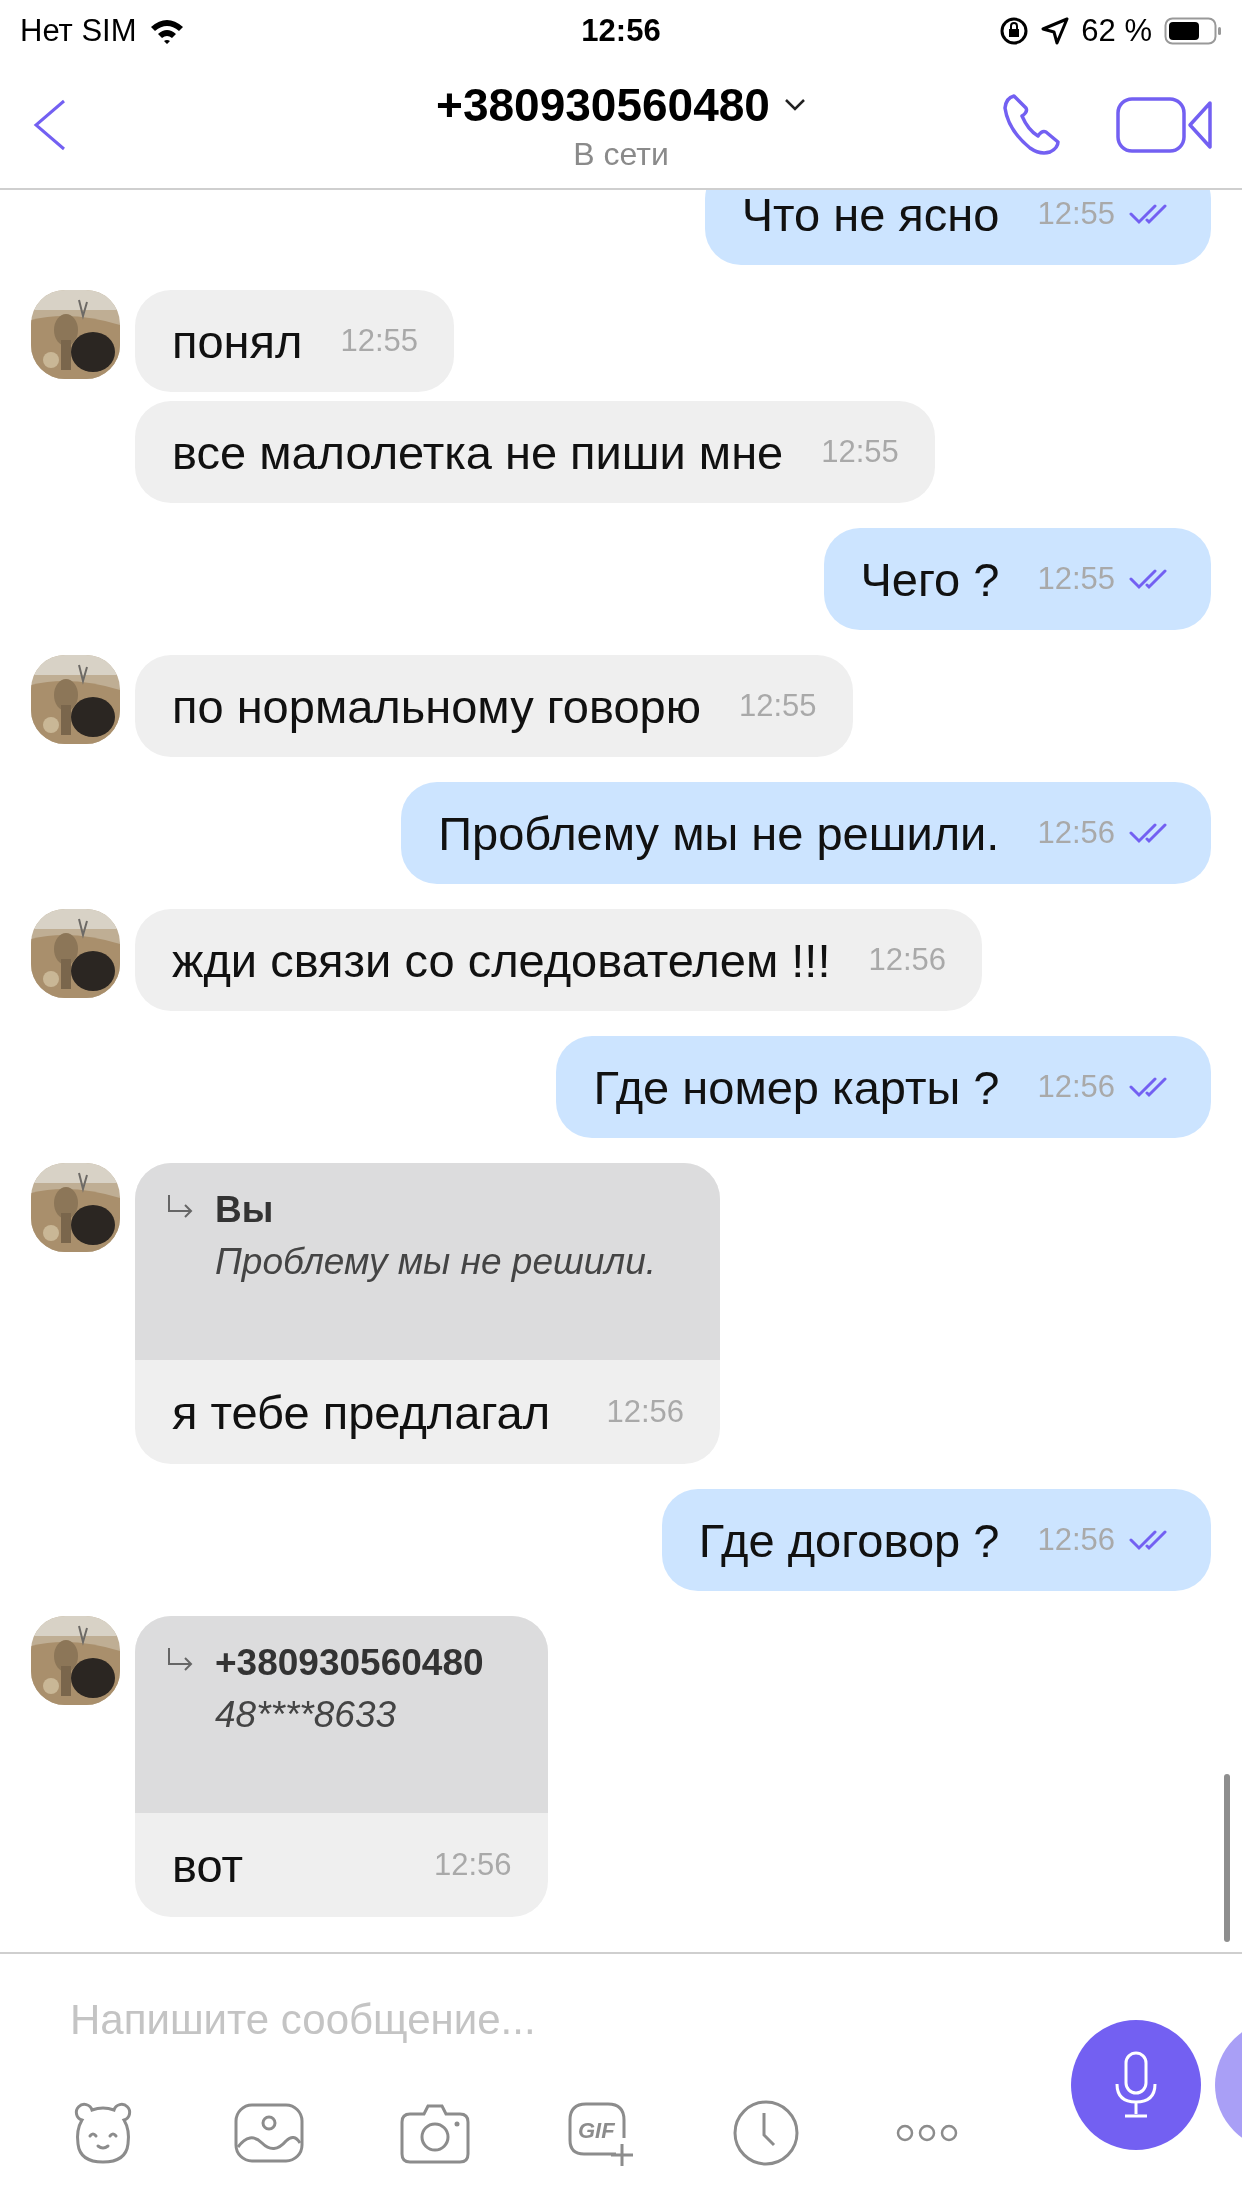 This screenshot has width=1242, height=2208. What do you see at coordinates (1164, 125) in the screenshot?
I see `video-call-button` at bounding box center [1164, 125].